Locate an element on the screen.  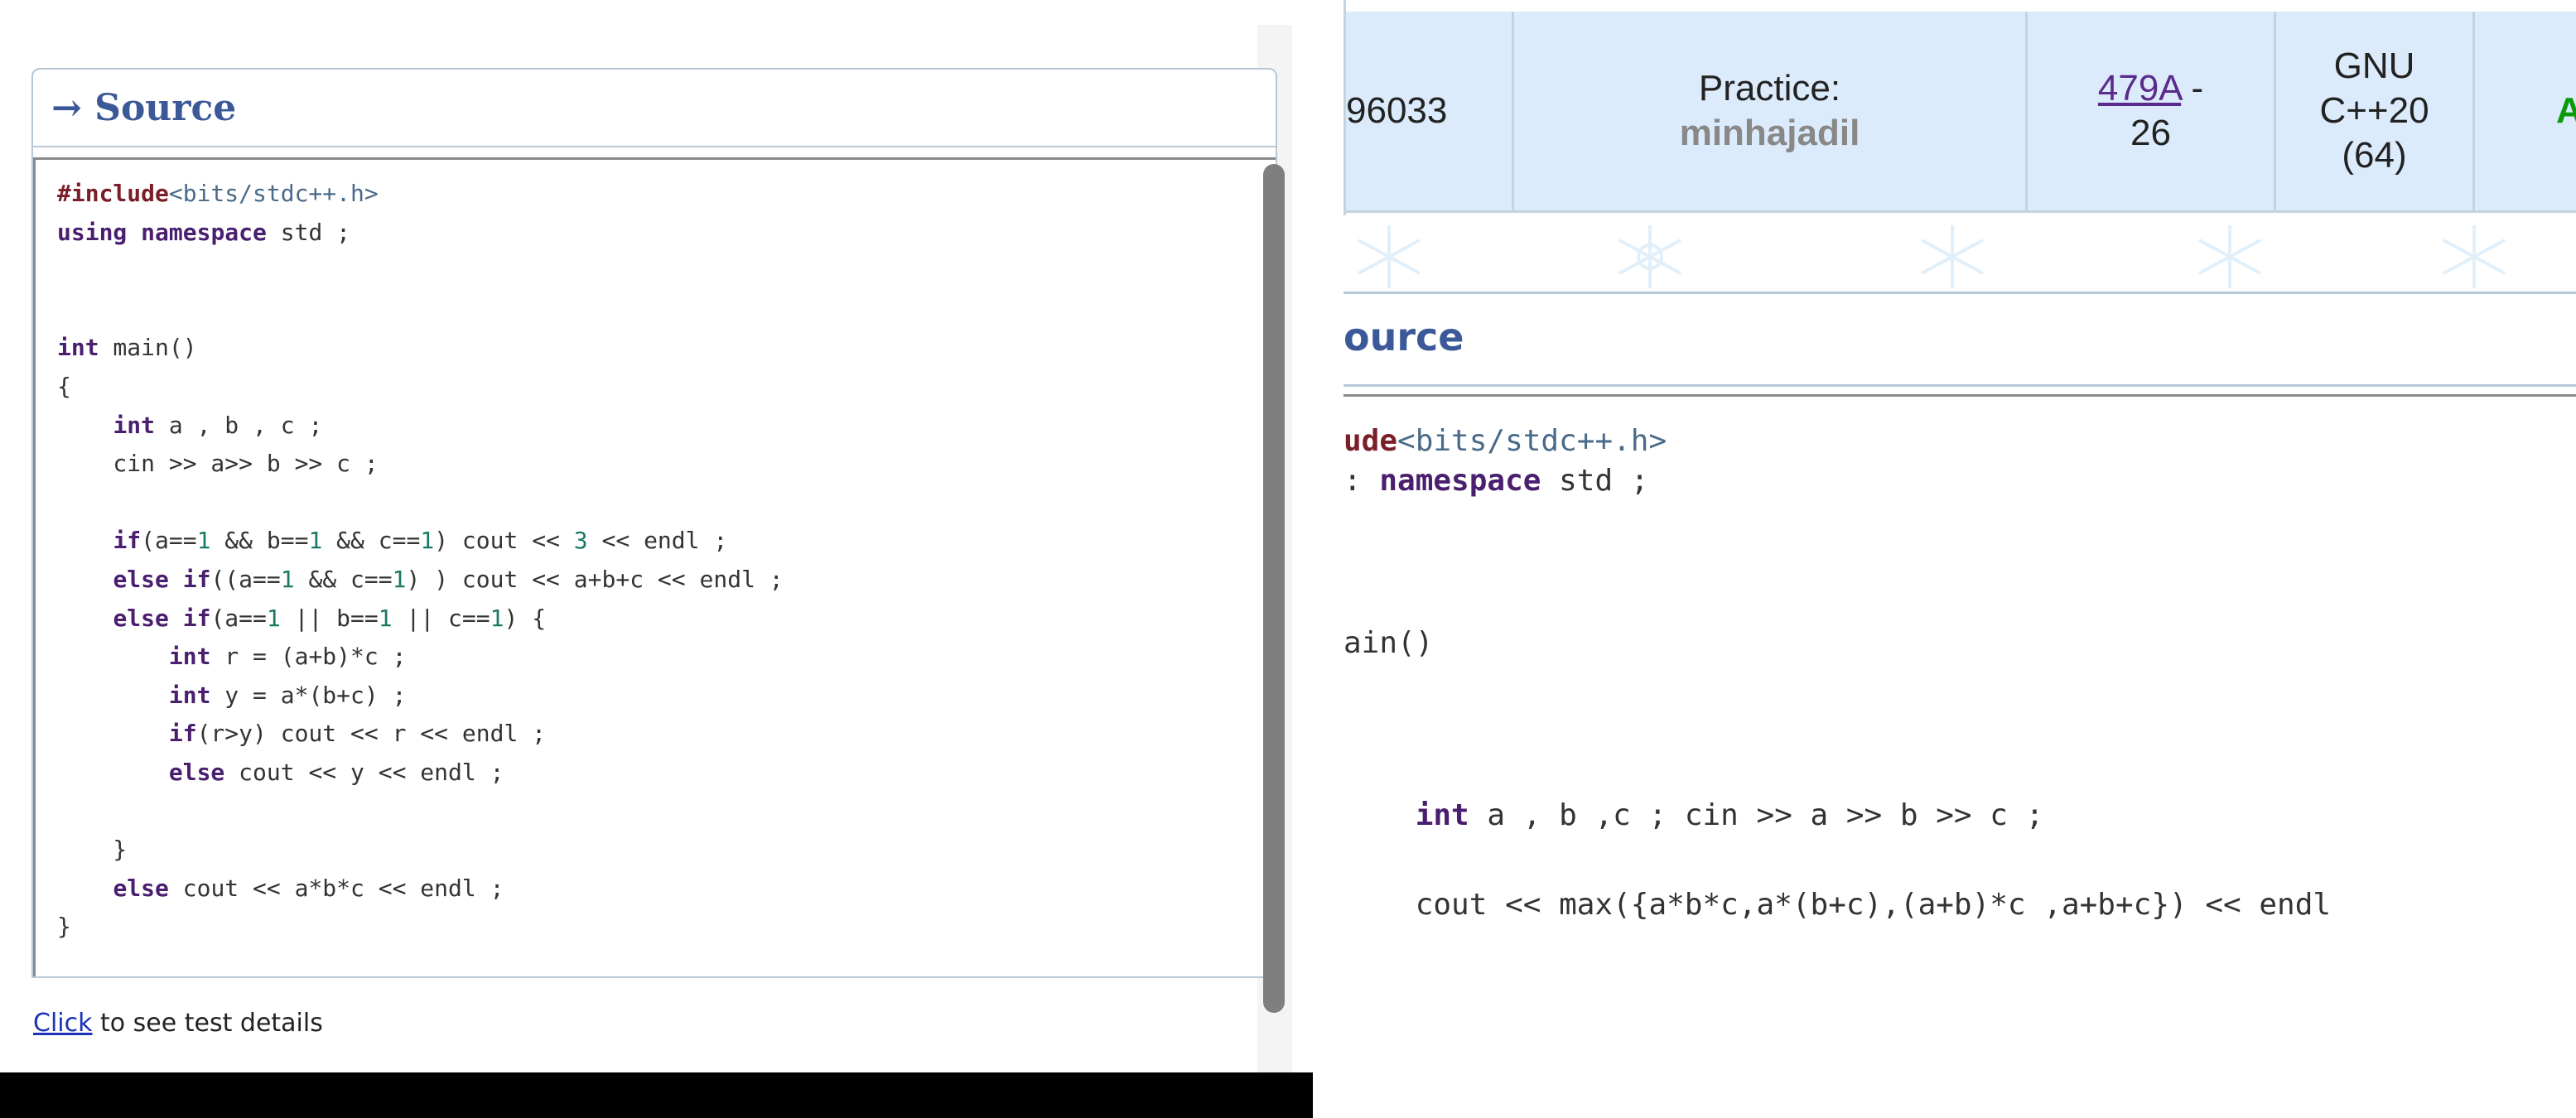
test-details-line: Click to see test details is located at coordinates (178, 1023).